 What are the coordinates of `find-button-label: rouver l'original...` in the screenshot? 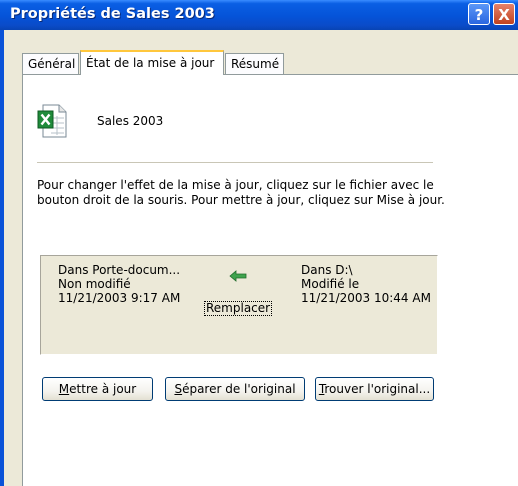 It's located at (377, 389).